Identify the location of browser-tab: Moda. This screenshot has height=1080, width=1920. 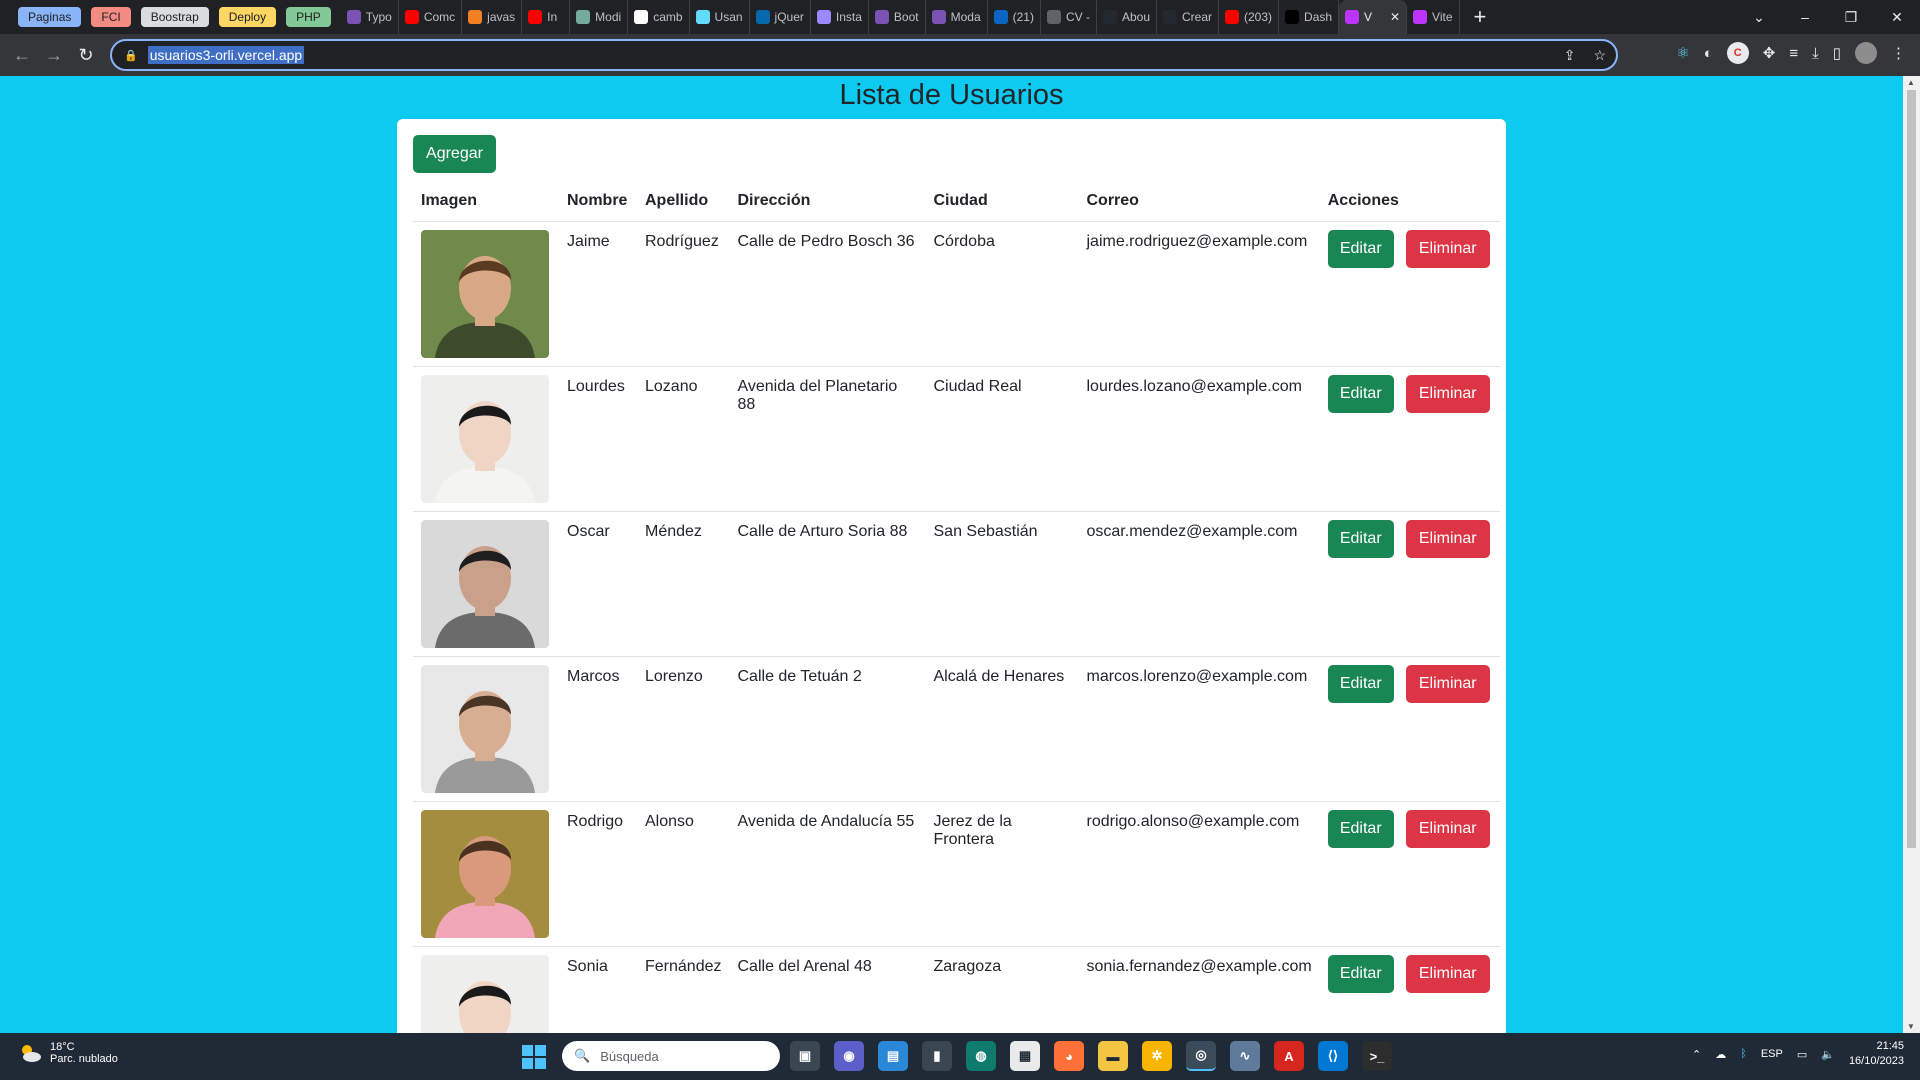
(957, 17).